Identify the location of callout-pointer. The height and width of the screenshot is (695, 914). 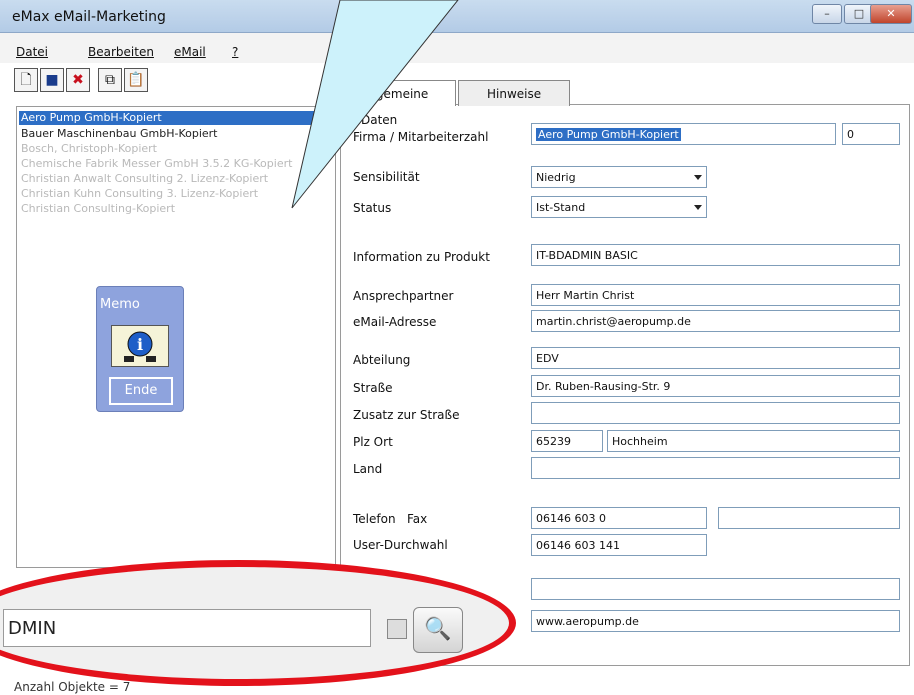
(375, 104).